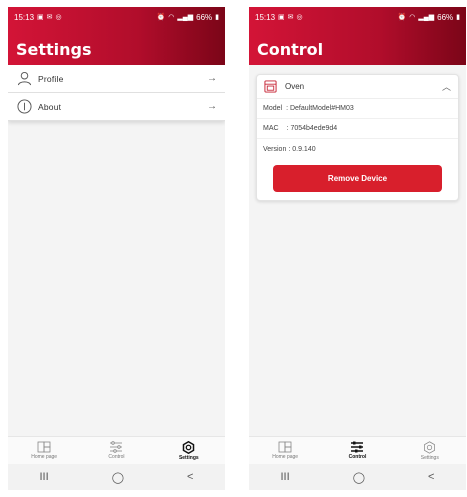 The image size is (467, 497). What do you see at coordinates (273, 108) in the screenshot?
I see `model-label: Model` at bounding box center [273, 108].